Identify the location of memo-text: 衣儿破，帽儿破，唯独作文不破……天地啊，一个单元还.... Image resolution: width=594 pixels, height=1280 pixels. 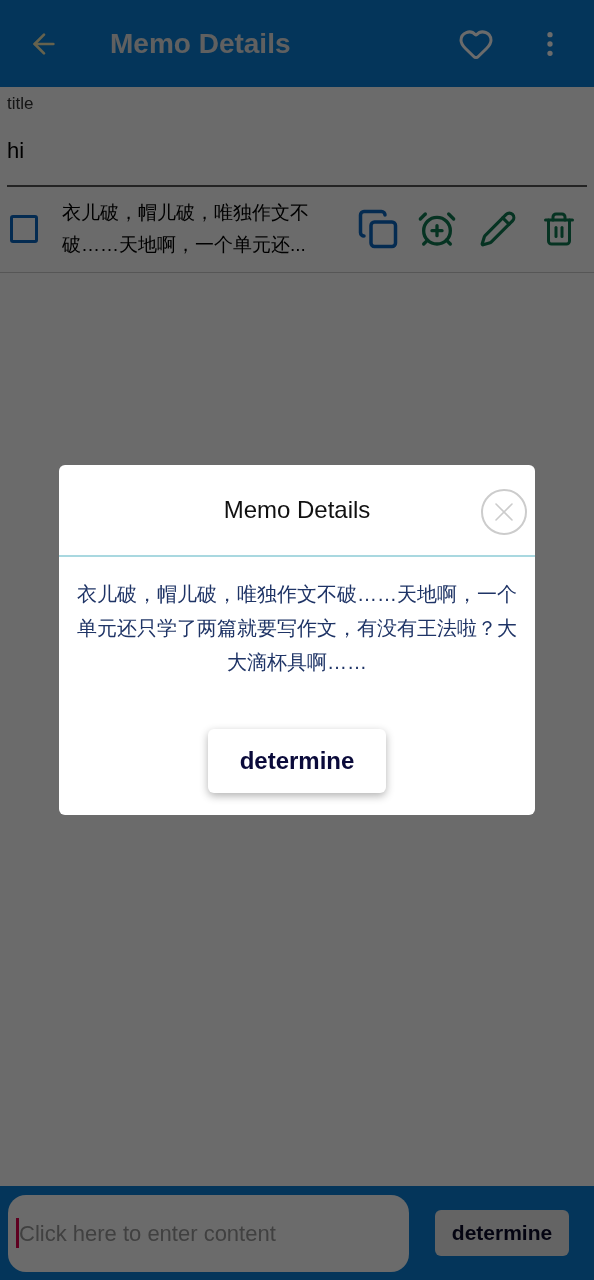
(186, 229).